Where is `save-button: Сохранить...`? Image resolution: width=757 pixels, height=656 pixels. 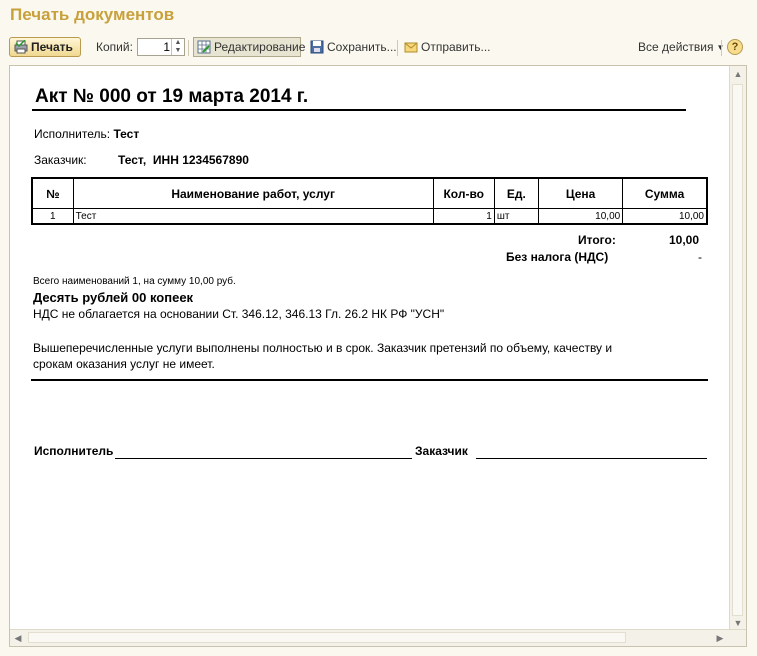
save-button: Сохранить... is located at coordinates (353, 47).